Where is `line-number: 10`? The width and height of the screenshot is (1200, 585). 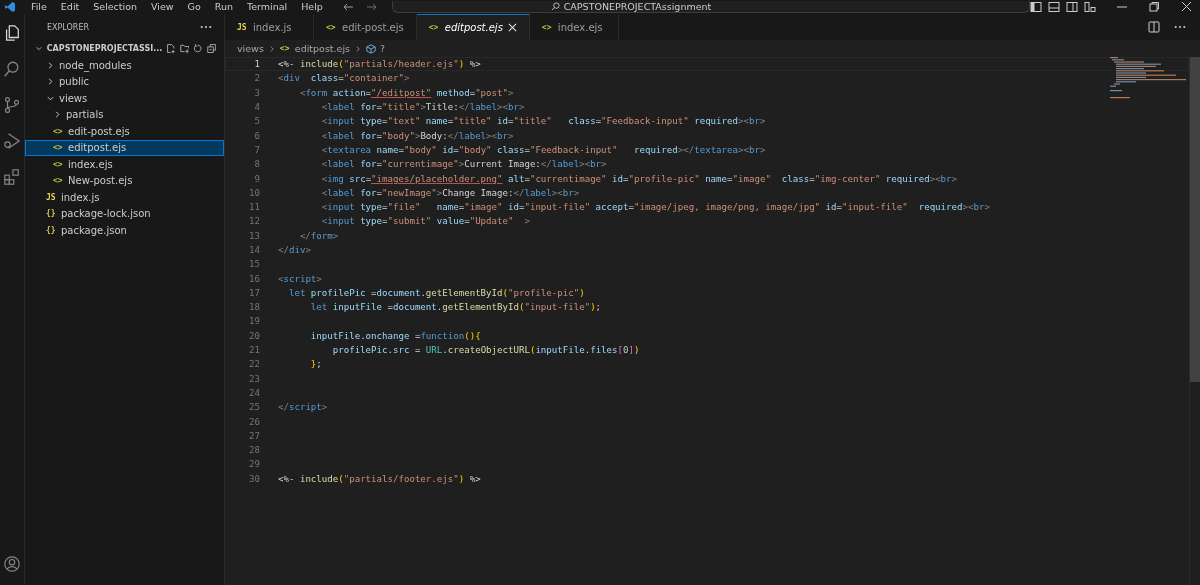
line-number: 10 is located at coordinates (254, 192).